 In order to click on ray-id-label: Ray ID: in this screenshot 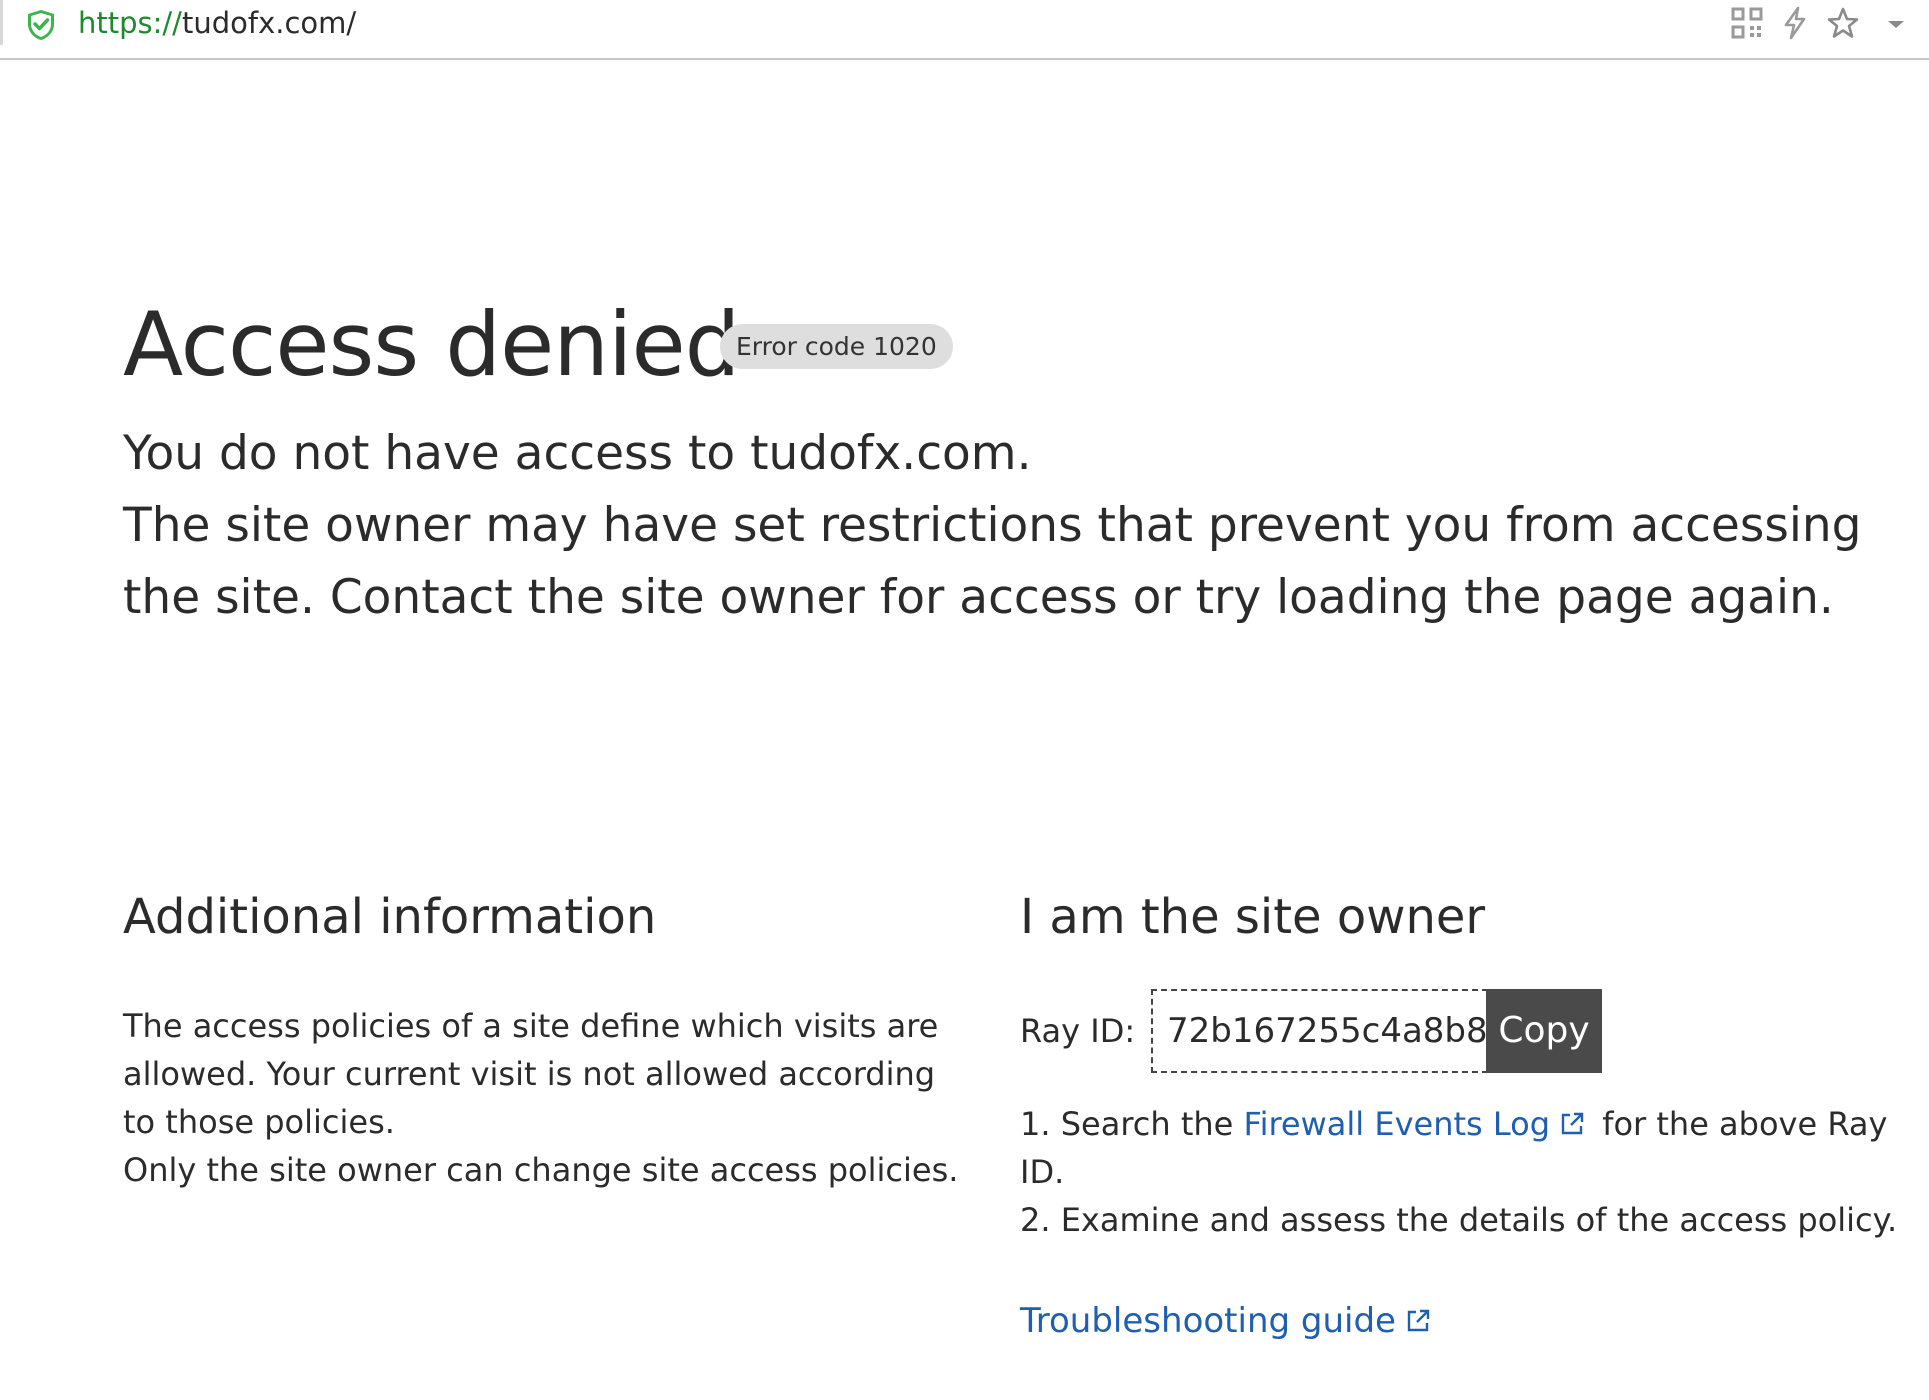, I will do `click(1078, 1031)`.